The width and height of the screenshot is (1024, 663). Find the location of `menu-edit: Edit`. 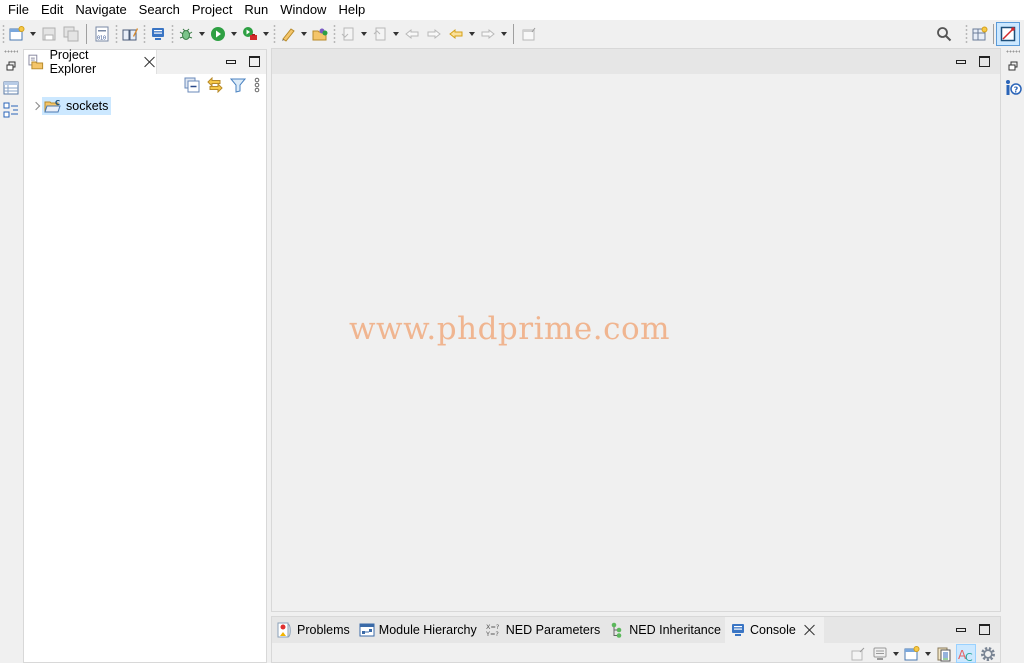

menu-edit: Edit is located at coordinates (52, 10).